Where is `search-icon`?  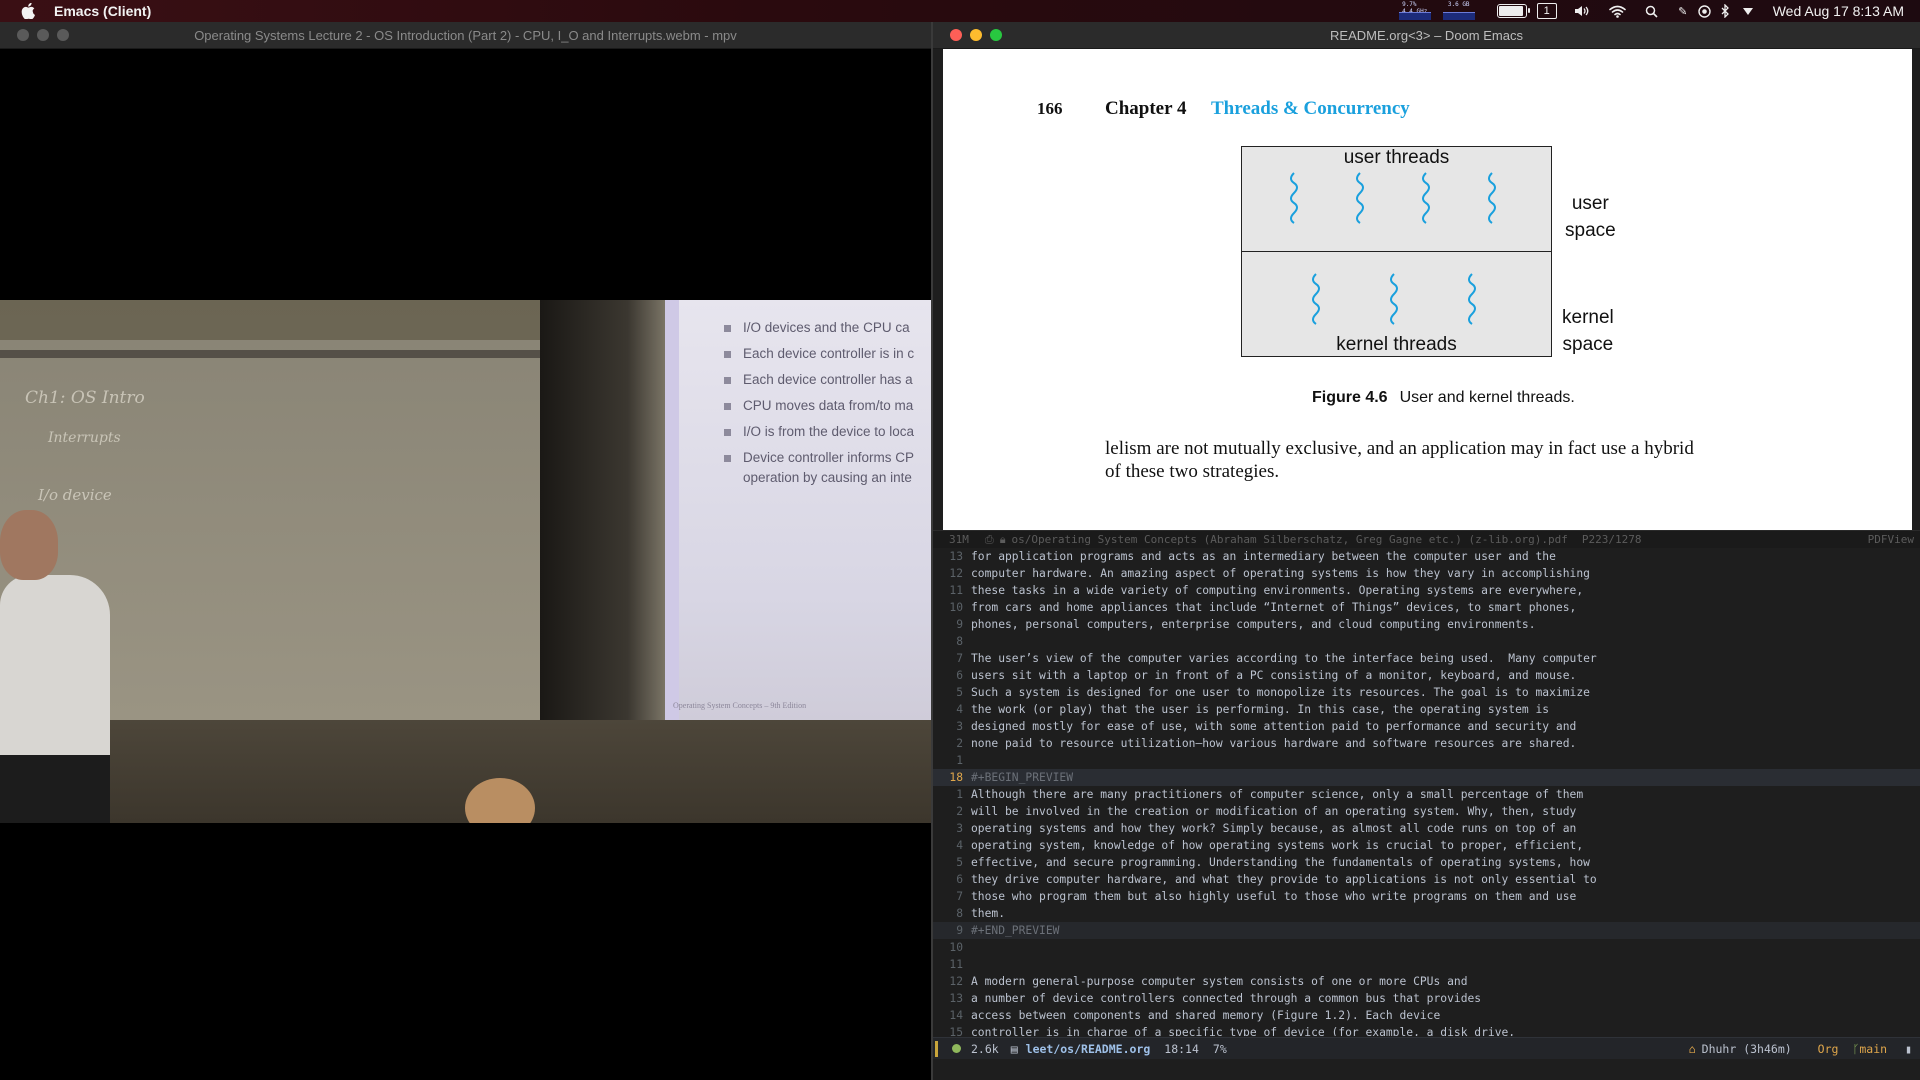
search-icon is located at coordinates (1652, 11).